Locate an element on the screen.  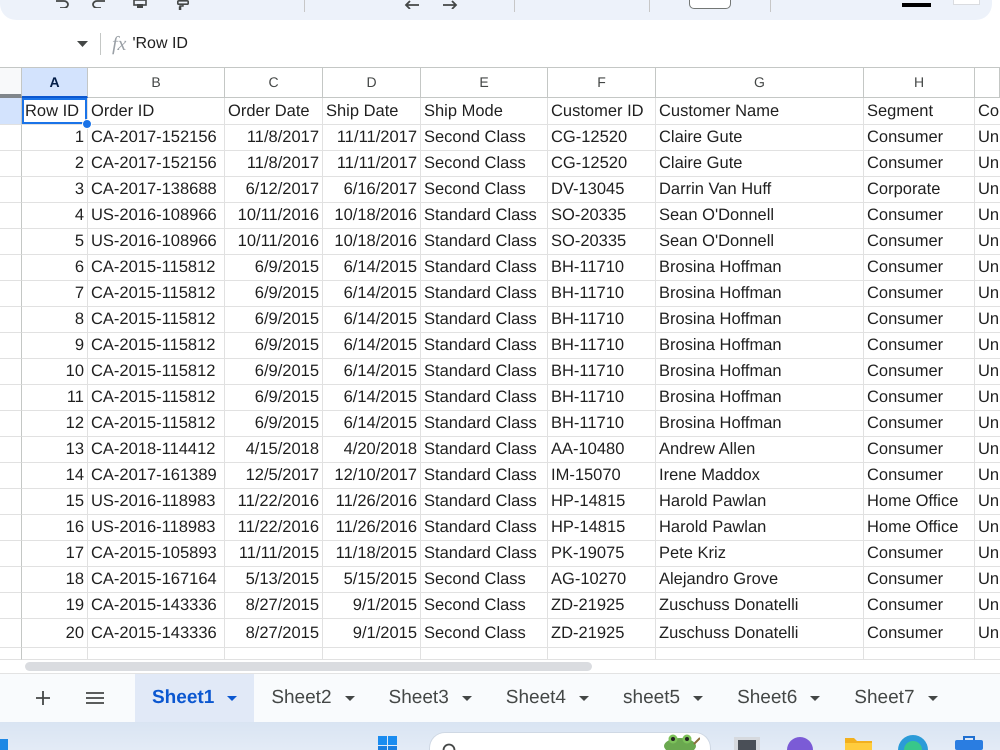
column-header: C is located at coordinates (274, 83).